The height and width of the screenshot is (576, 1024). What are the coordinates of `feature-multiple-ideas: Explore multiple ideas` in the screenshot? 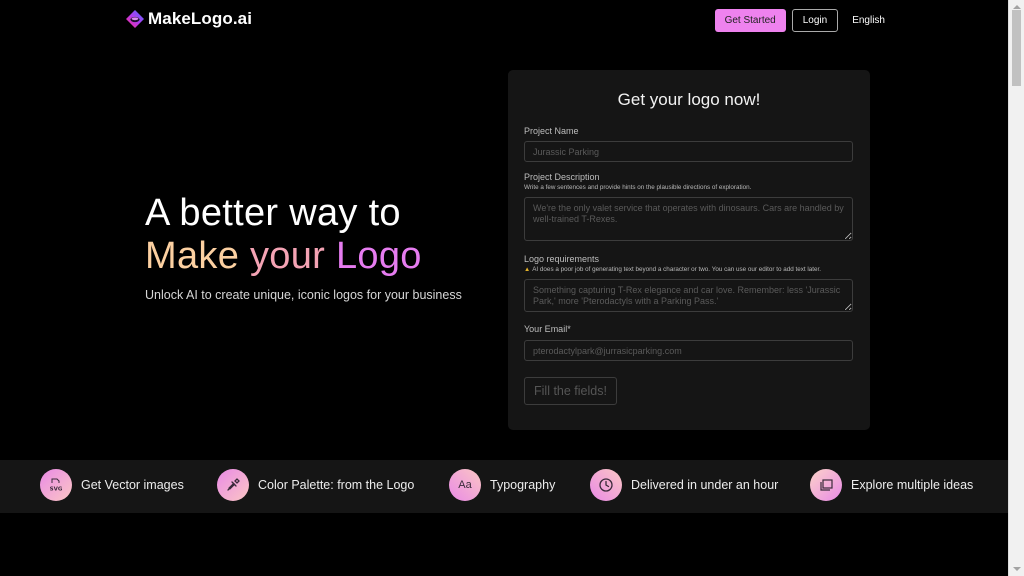 It's located at (891, 485).